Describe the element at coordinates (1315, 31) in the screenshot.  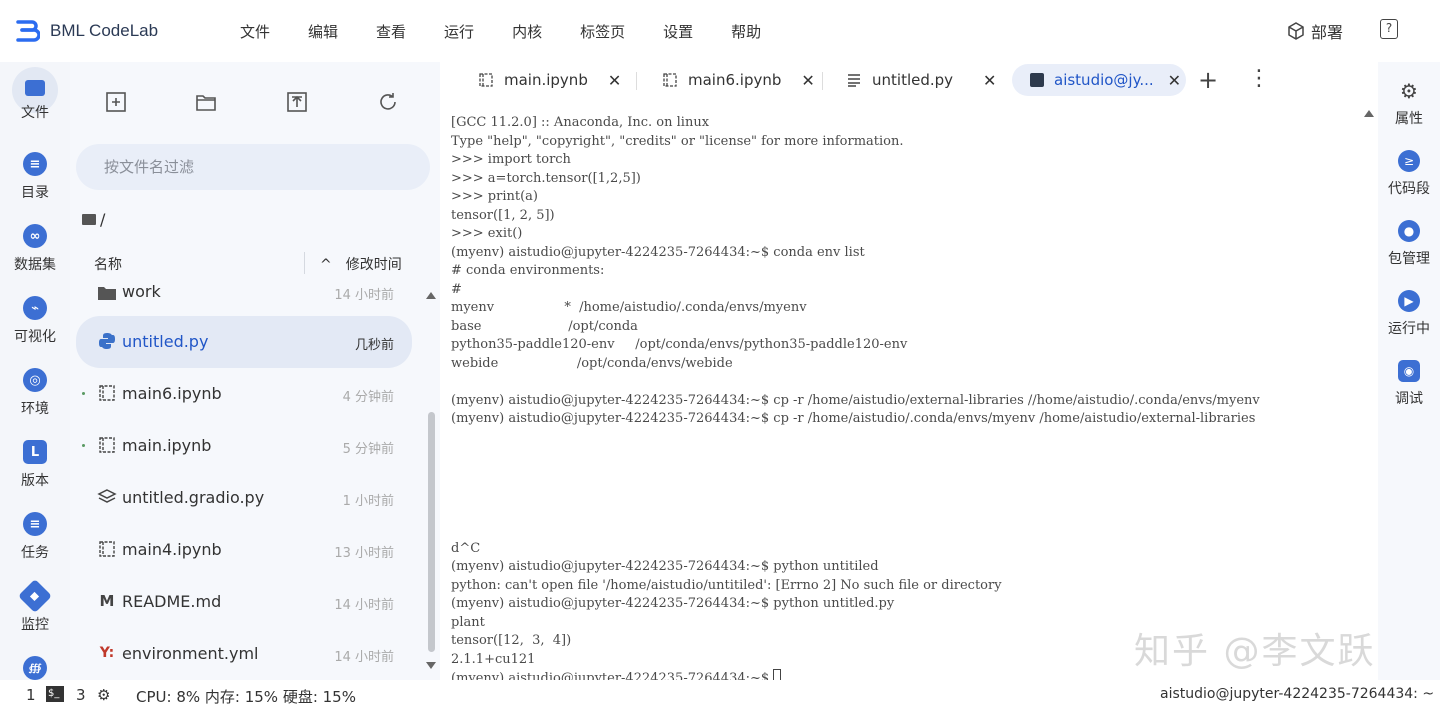
I see `deploy-button: 部署` at that location.